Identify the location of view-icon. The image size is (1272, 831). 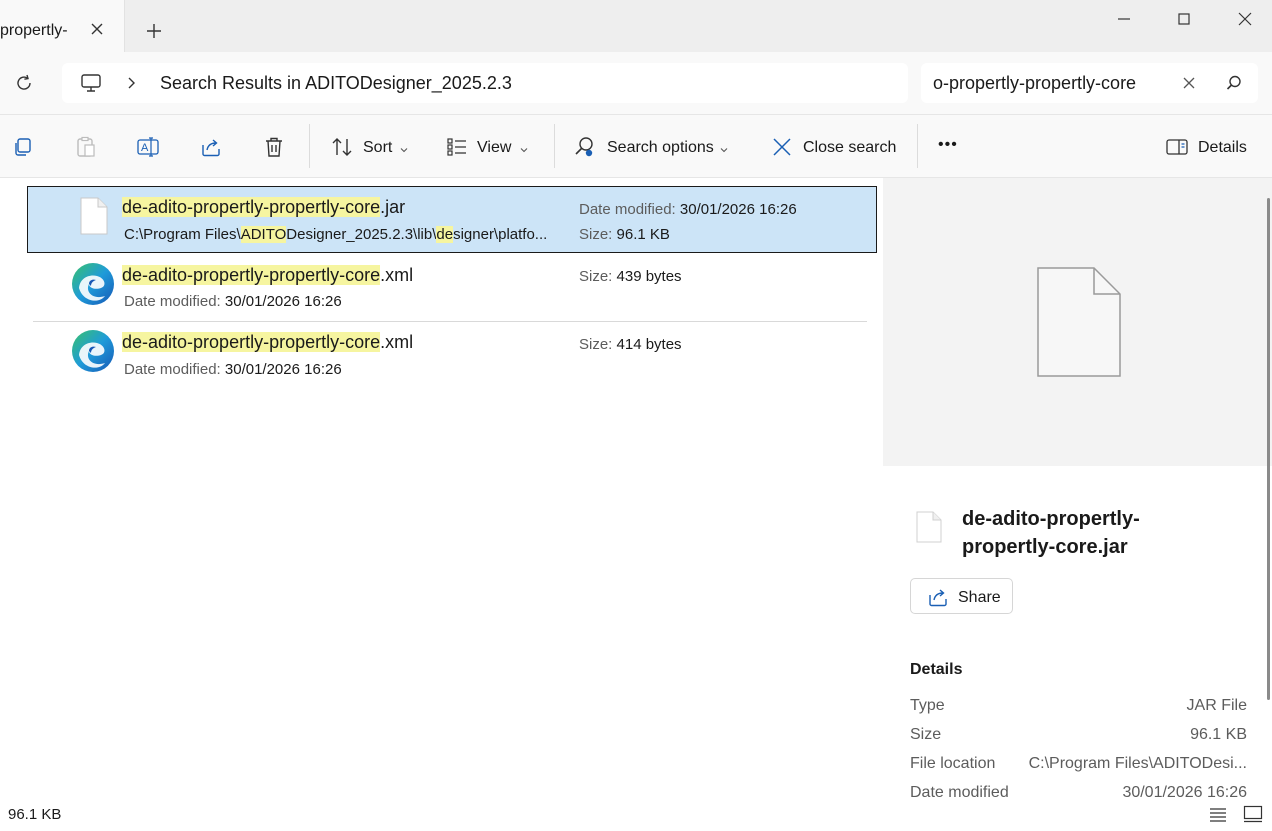
(457, 147).